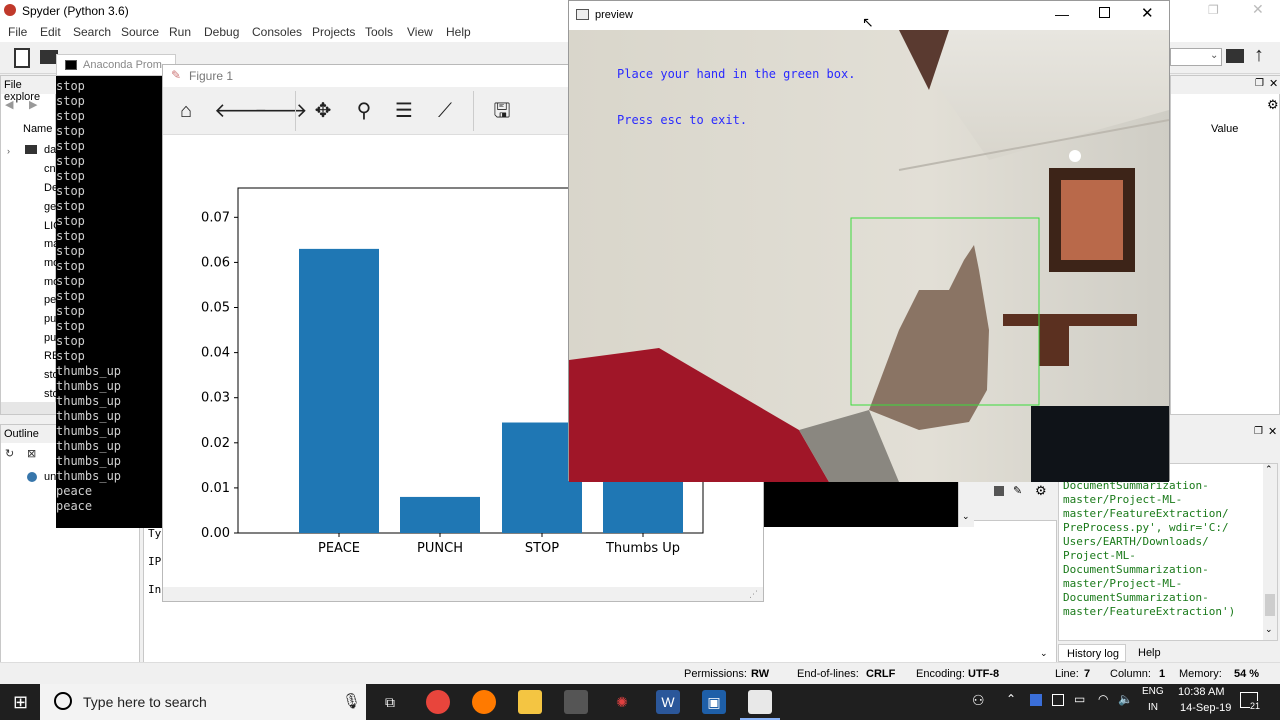 The image size is (1280, 720). Describe the element at coordinates (1011, 699) in the screenshot. I see `tray-chevron-icon: ⌃` at that location.